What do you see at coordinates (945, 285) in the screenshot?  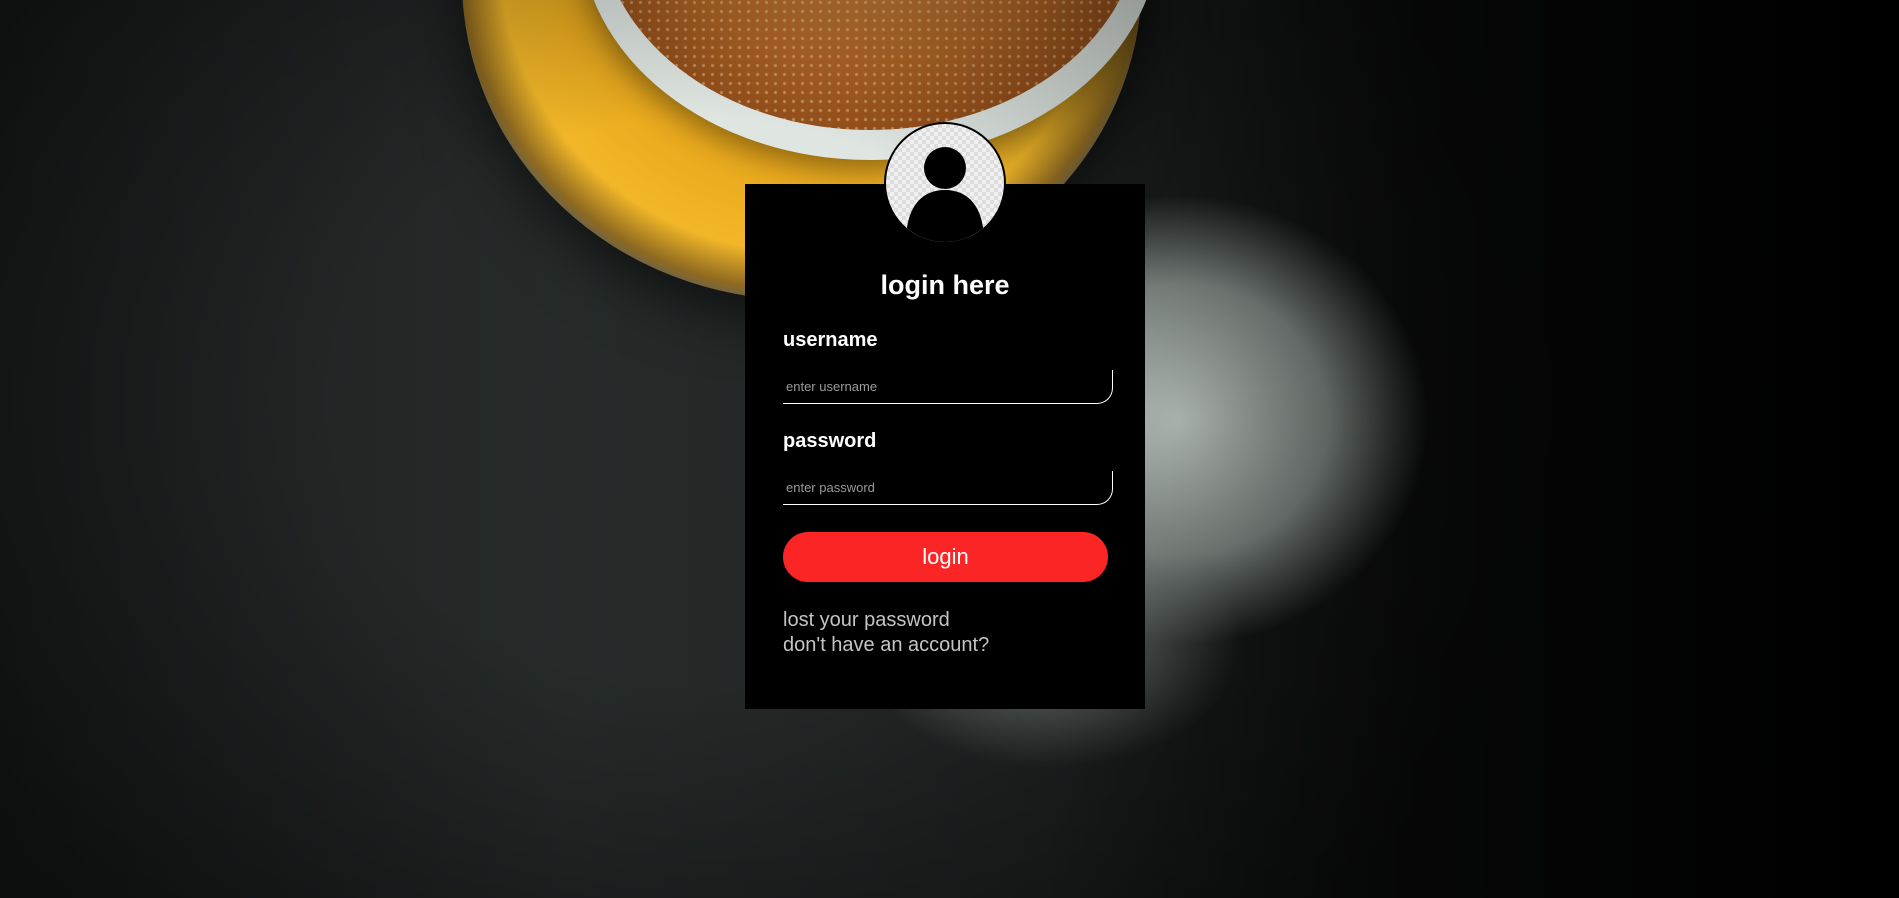 I see `login-title: login here` at bounding box center [945, 285].